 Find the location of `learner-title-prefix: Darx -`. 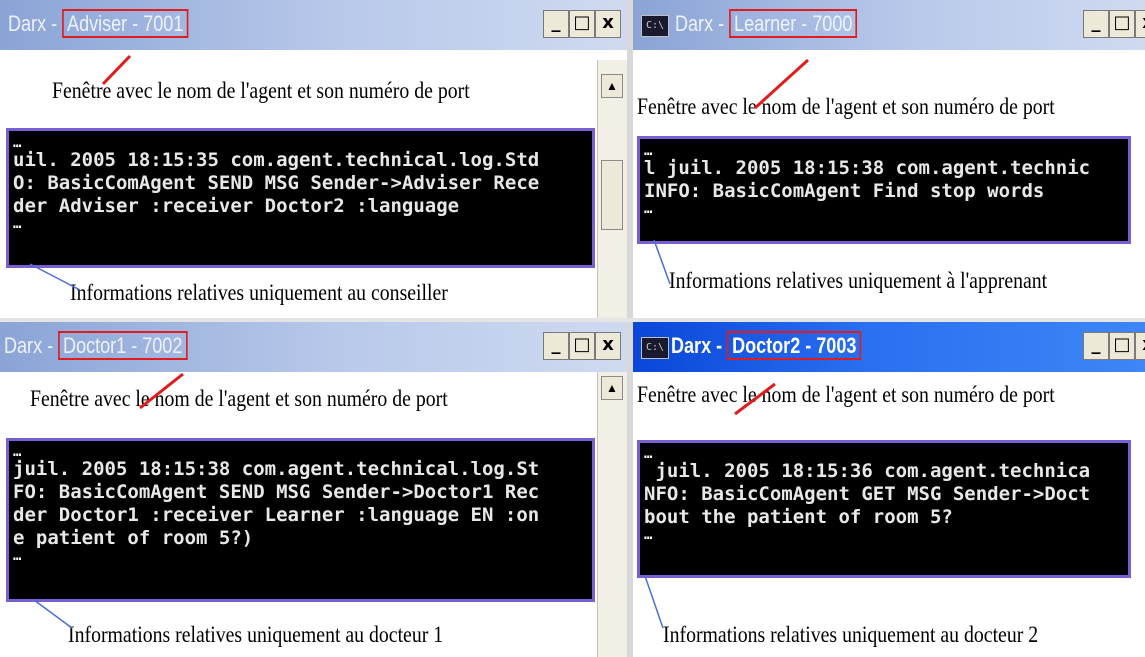

learner-title-prefix: Darx - is located at coordinates (702, 23).